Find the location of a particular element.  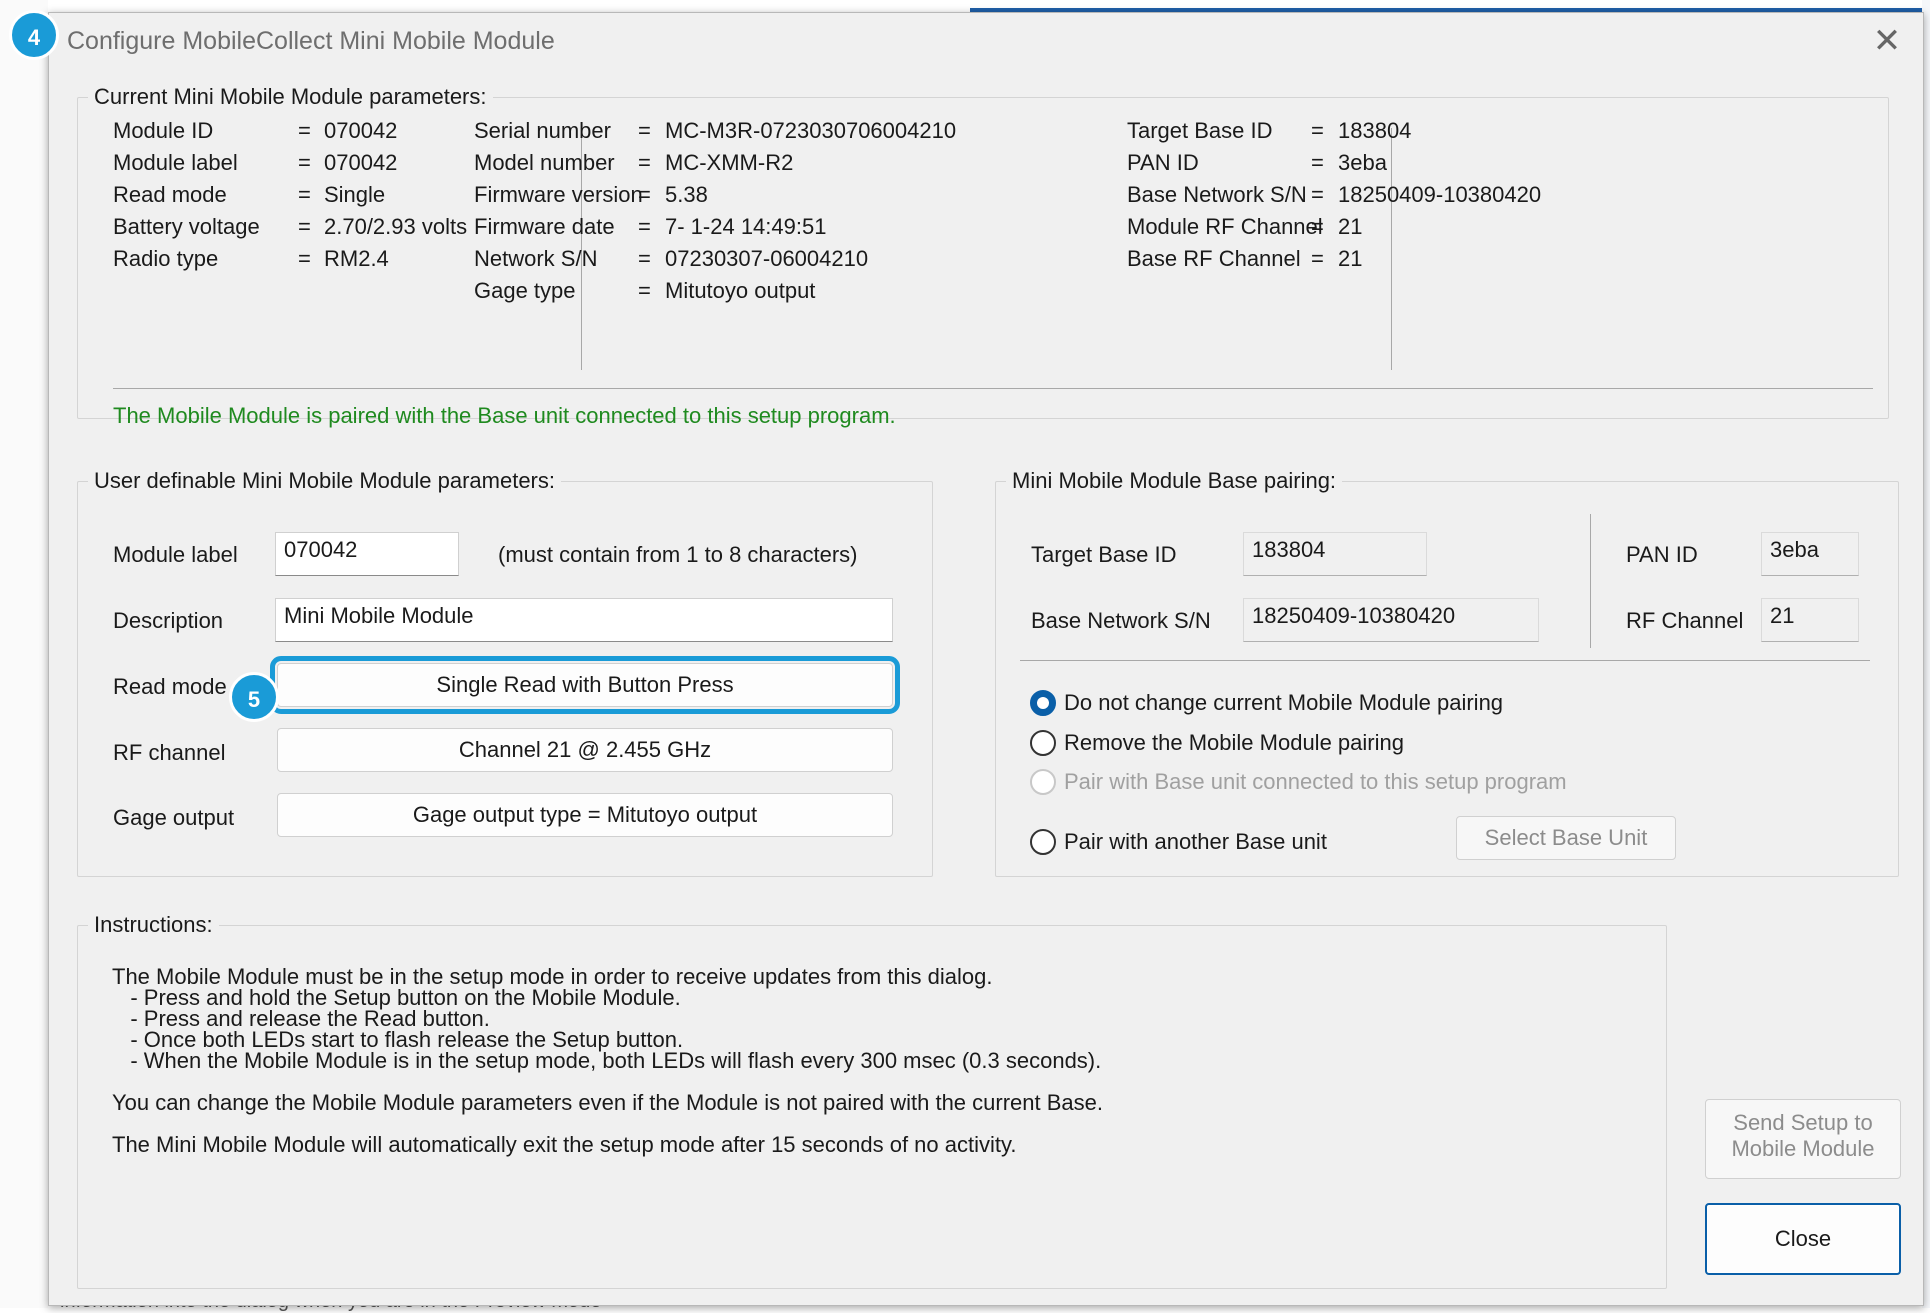

step-badge-5: 5 is located at coordinates (254, 697).